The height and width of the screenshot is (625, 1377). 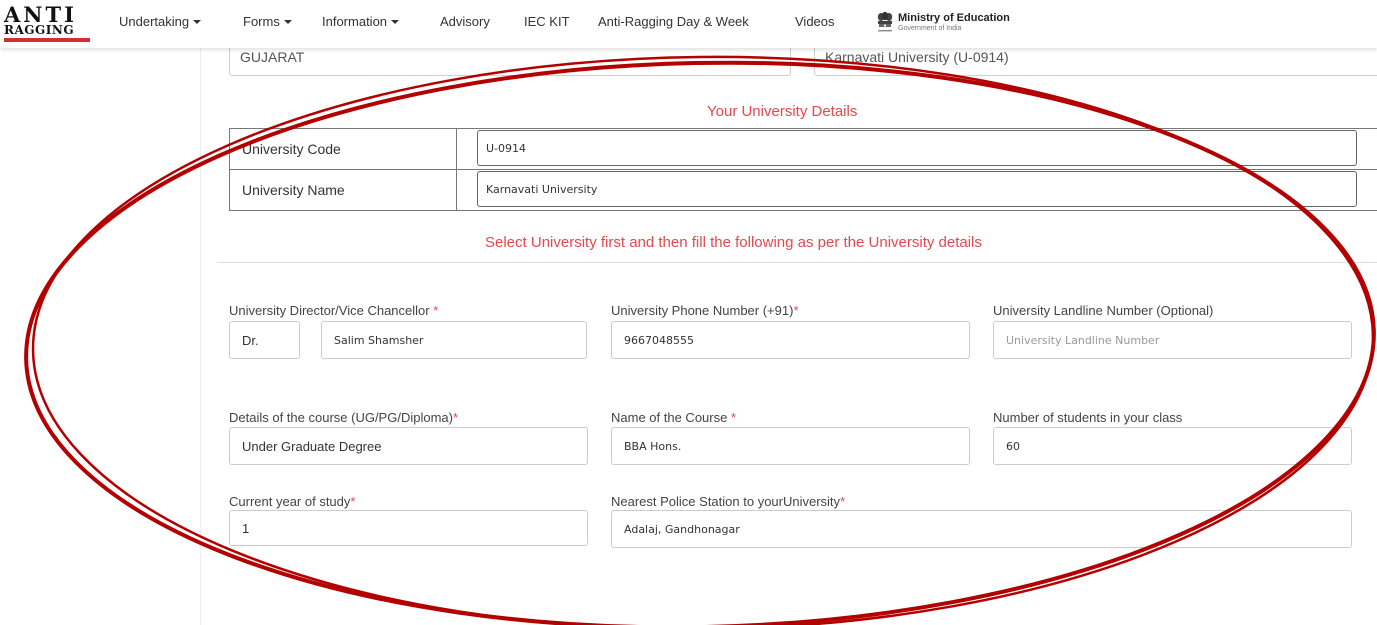 I want to click on study-year-label-text: Current year of study, so click(x=290, y=501).